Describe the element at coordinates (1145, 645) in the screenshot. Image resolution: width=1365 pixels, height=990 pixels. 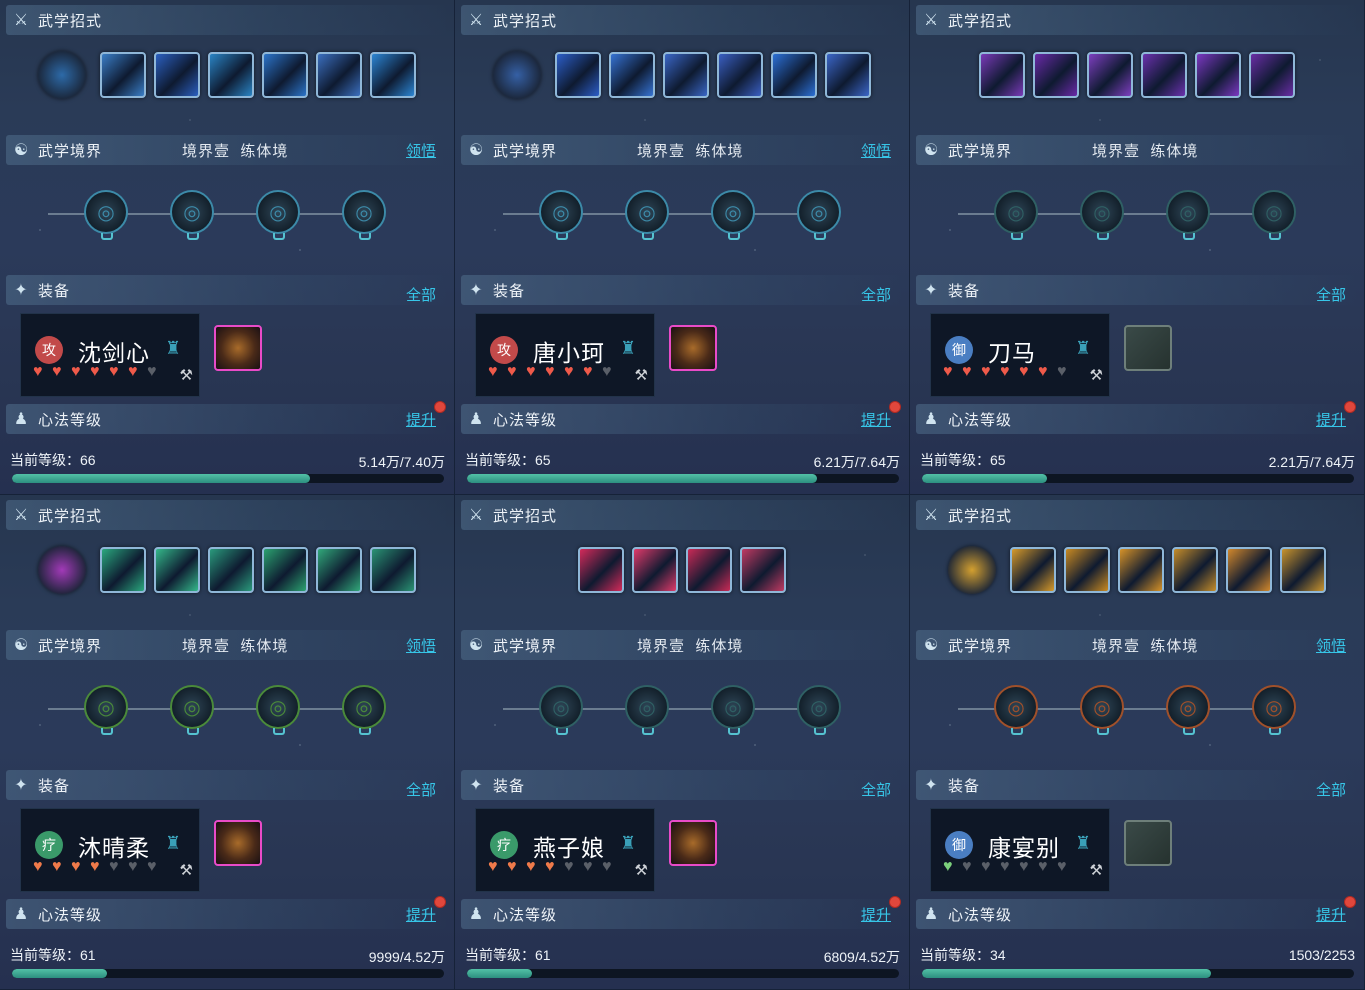
I see `realm-status: 境界壹 练体境` at that location.